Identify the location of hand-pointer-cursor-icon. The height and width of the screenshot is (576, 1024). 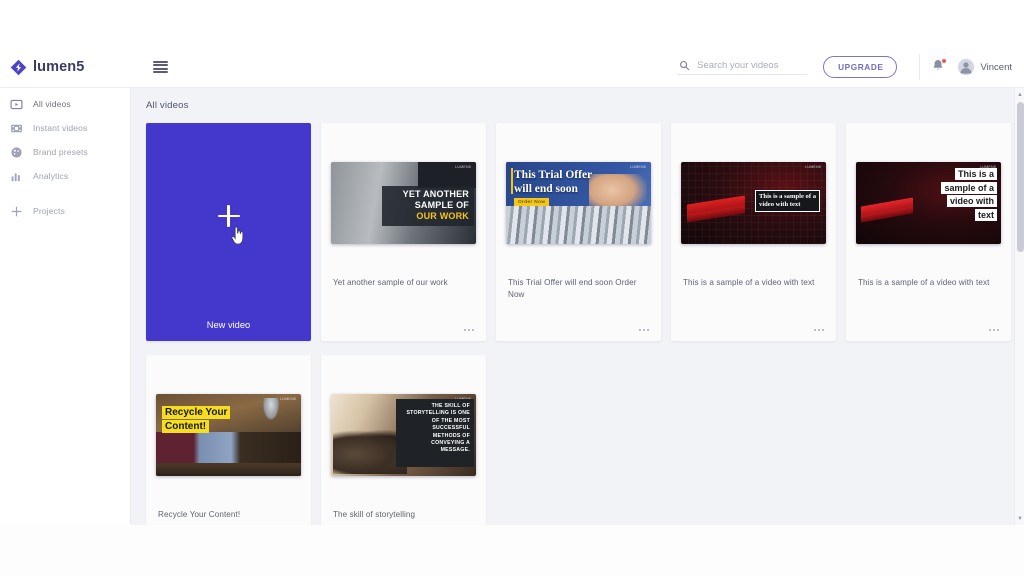
(237, 235).